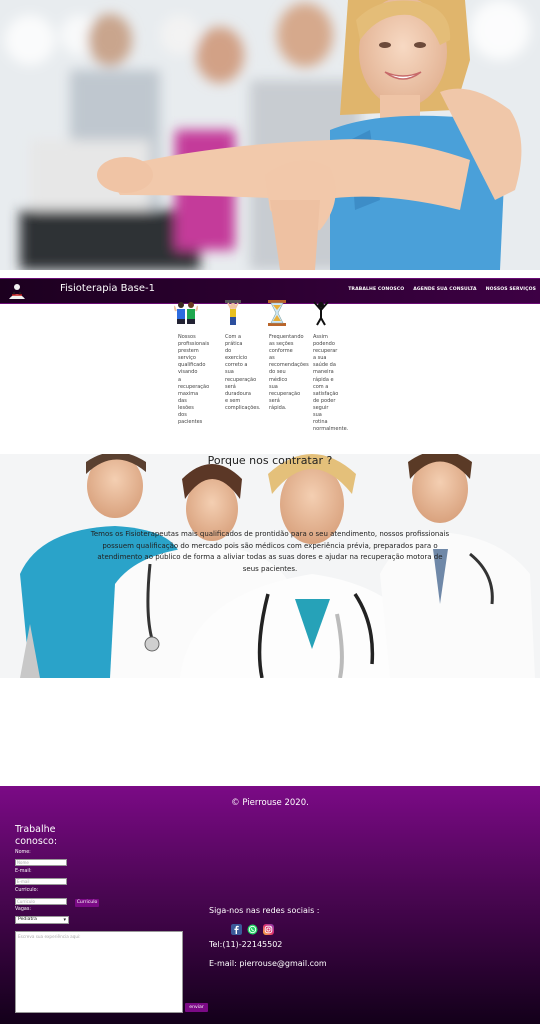 The height and width of the screenshot is (1024, 554). What do you see at coordinates (64, 920) in the screenshot?
I see `chevron-down-icon: ▾` at bounding box center [64, 920].